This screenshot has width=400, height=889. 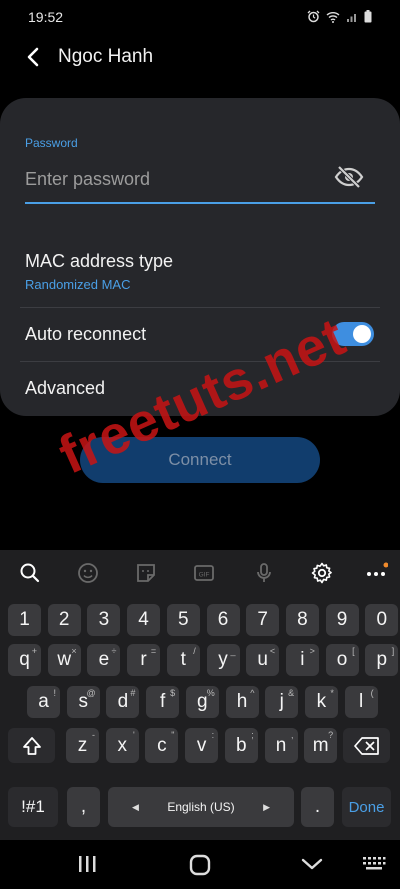 What do you see at coordinates (362, 334) in the screenshot?
I see `toggle-knob` at bounding box center [362, 334].